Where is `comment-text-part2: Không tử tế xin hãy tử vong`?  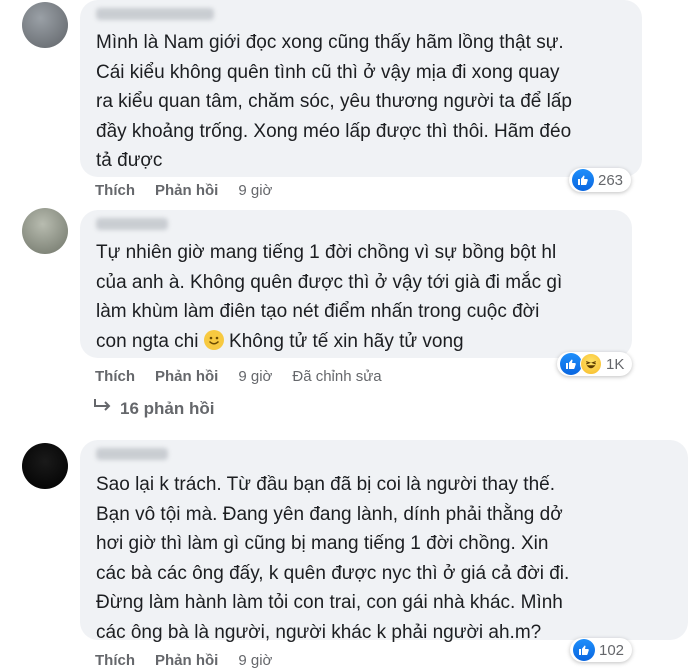 comment-text-part2: Không tử tế xin hãy tử vong is located at coordinates (343, 341).